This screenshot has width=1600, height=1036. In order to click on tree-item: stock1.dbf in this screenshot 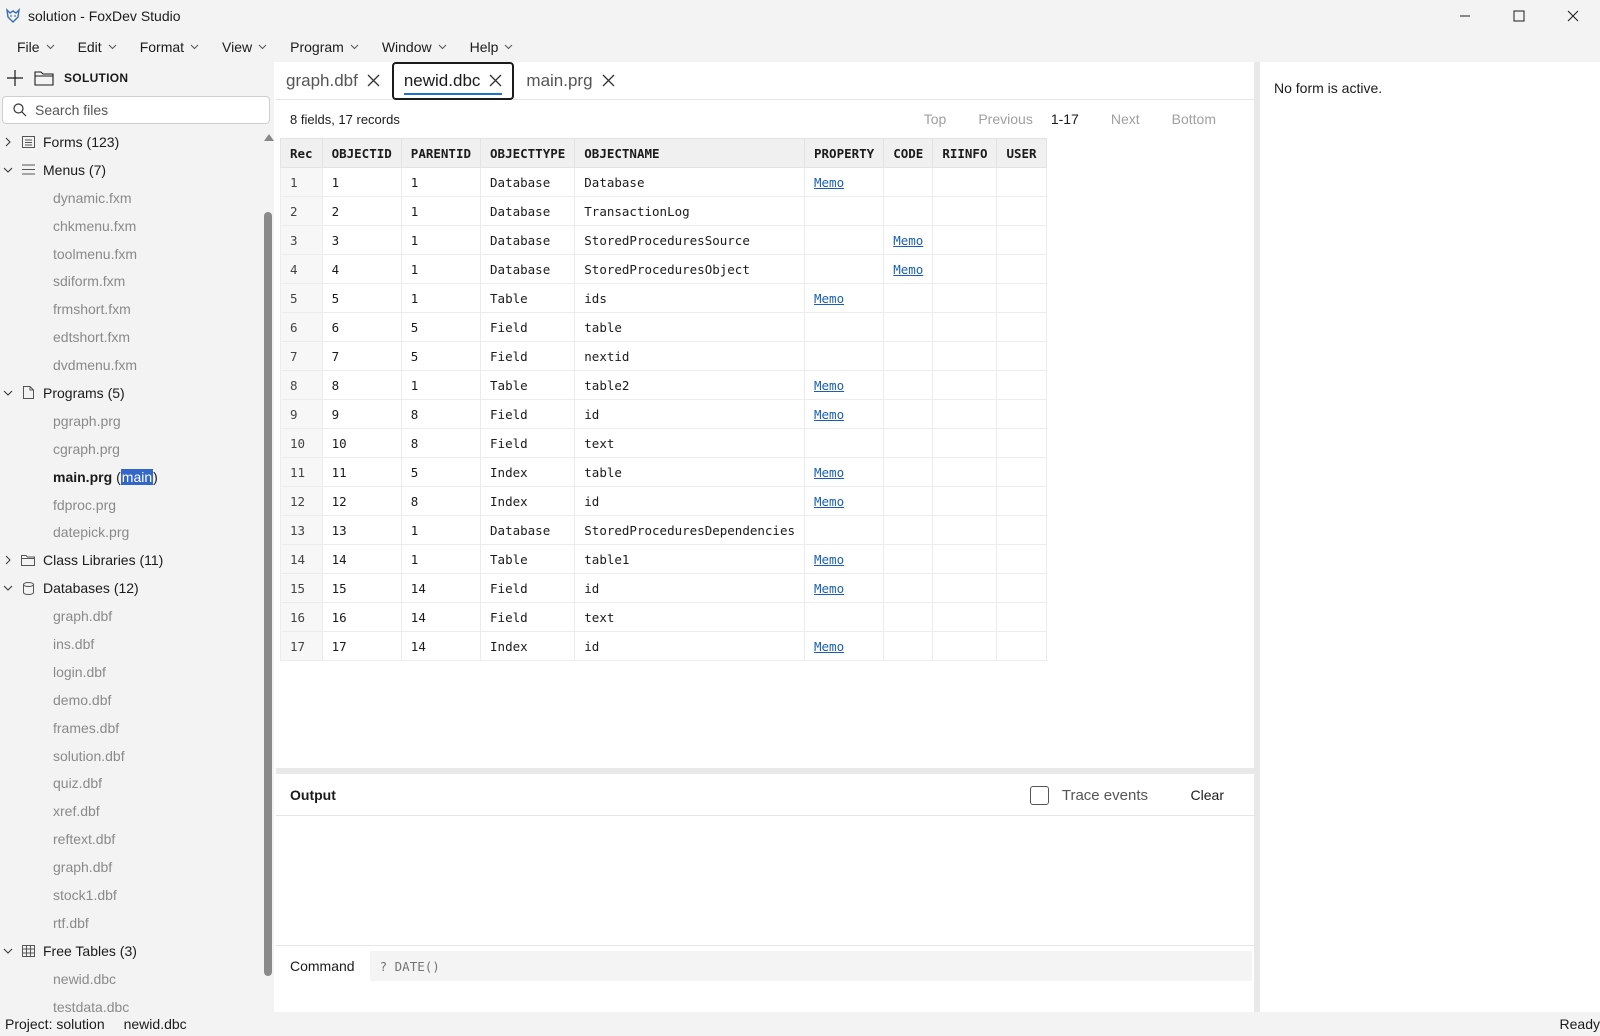, I will do `click(131, 895)`.